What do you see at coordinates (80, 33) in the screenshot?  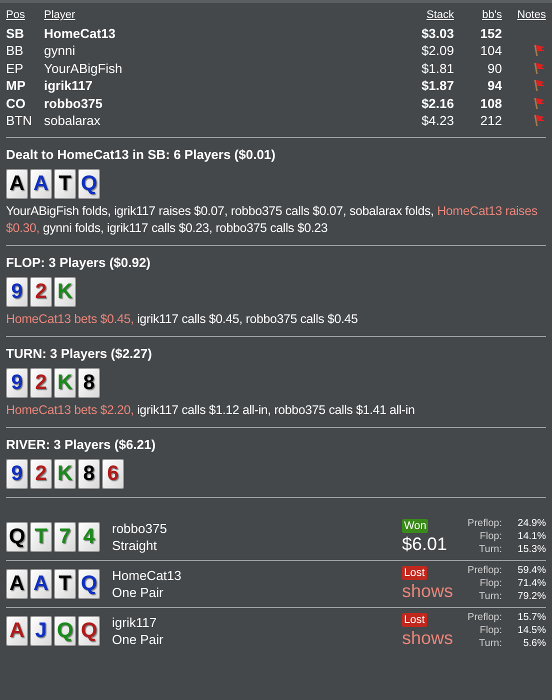 I see `table-cell-text: HomeCat13` at bounding box center [80, 33].